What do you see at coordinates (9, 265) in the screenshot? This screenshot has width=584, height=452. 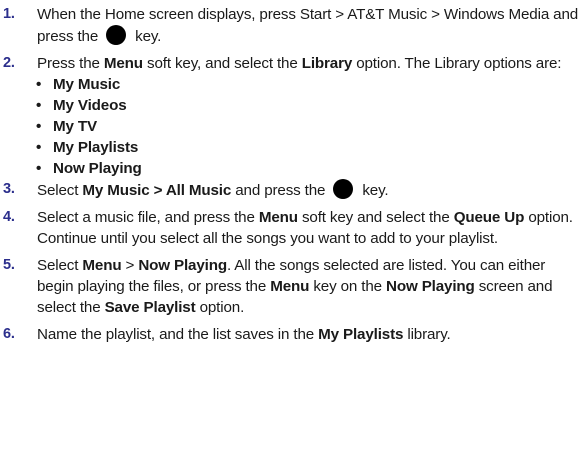 I see `step-number: 5.` at bounding box center [9, 265].